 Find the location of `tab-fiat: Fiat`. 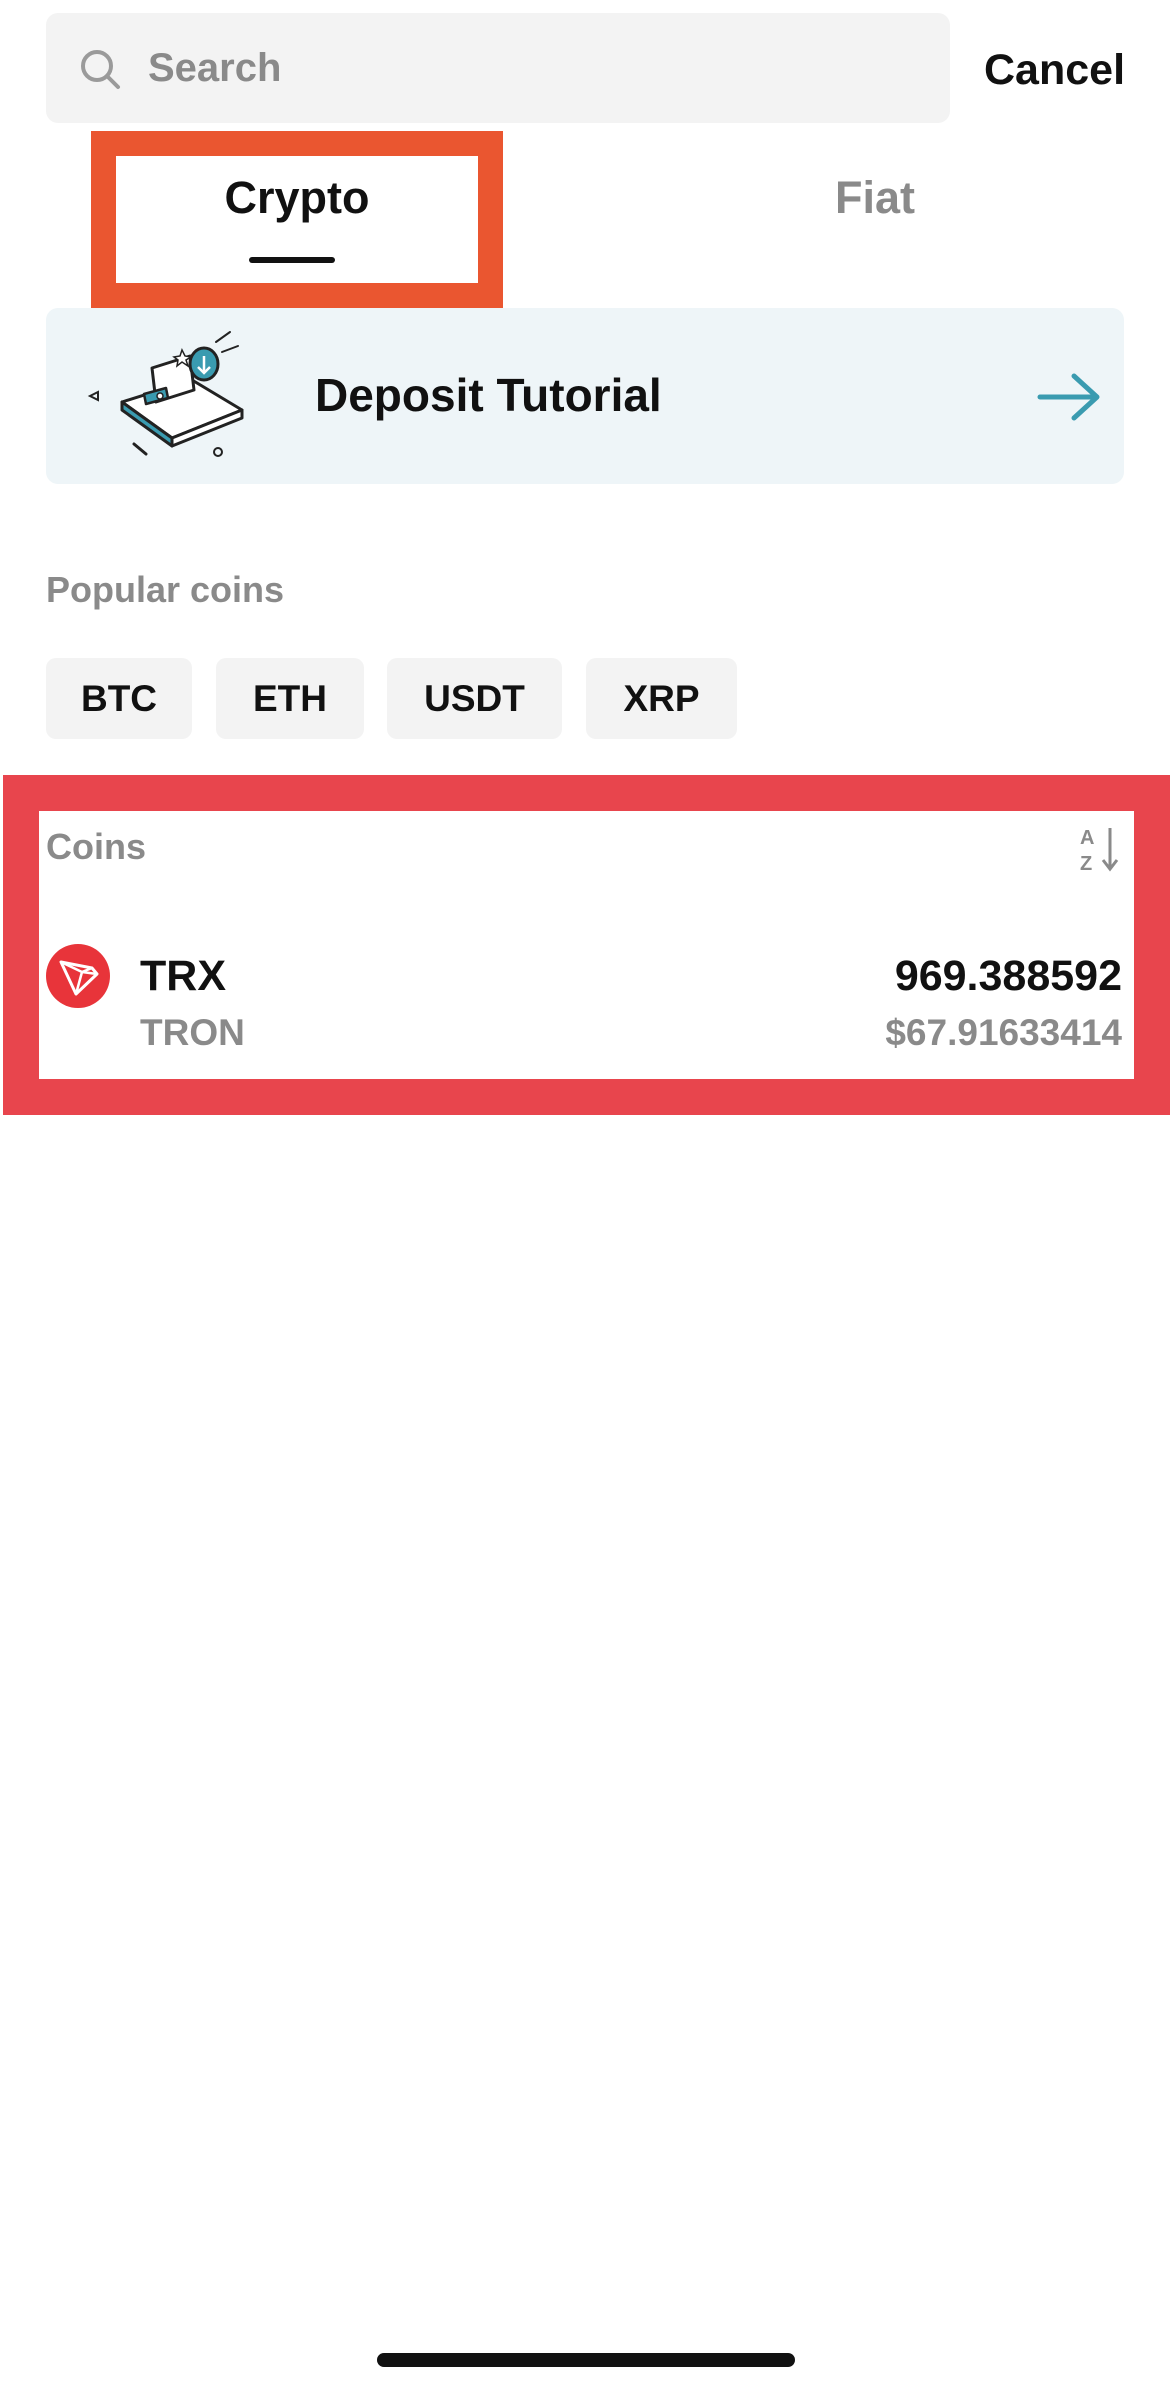

tab-fiat: Fiat is located at coordinates (875, 198).